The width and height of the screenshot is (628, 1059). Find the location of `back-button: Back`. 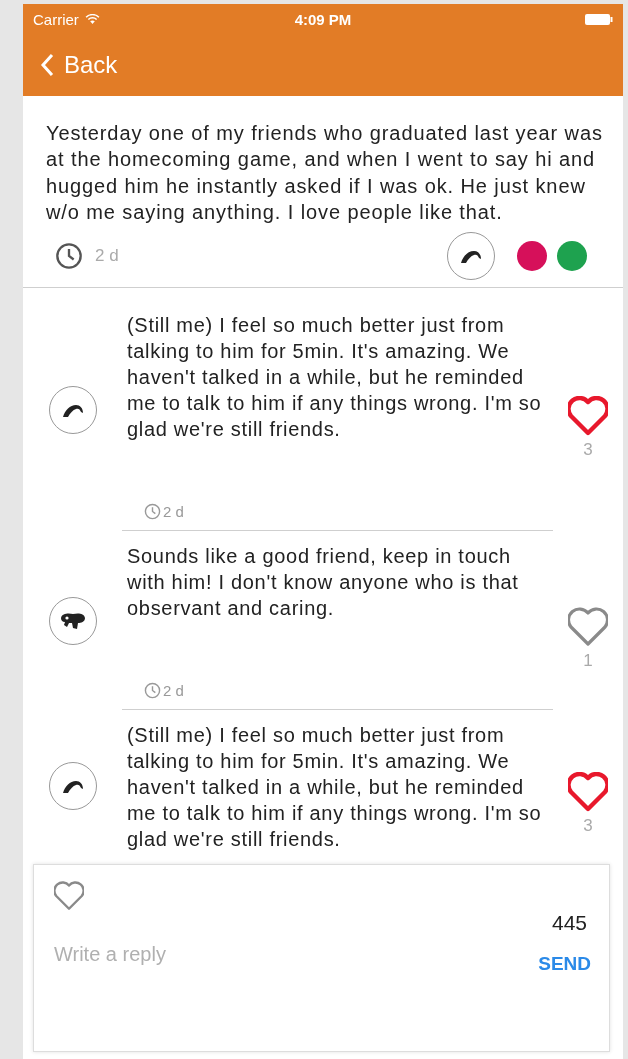

back-button: Back is located at coordinates (79, 65).